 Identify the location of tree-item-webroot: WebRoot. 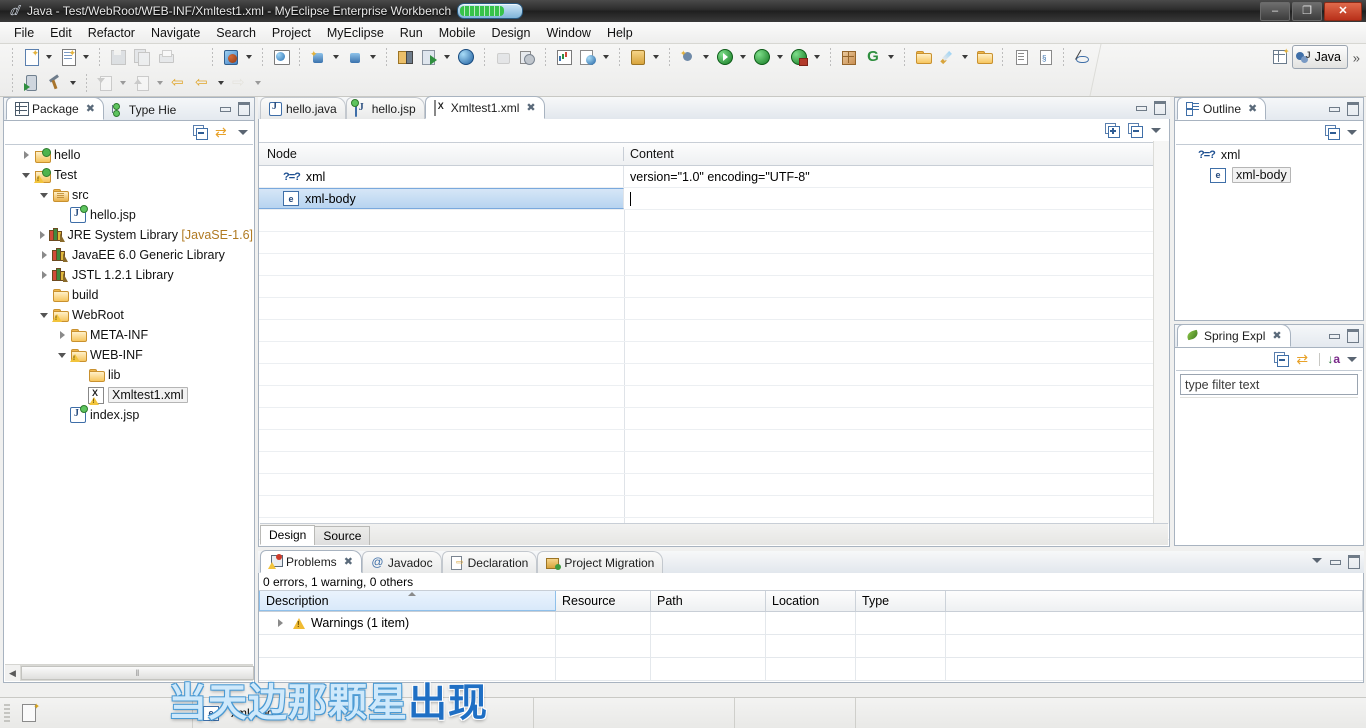
(129, 315).